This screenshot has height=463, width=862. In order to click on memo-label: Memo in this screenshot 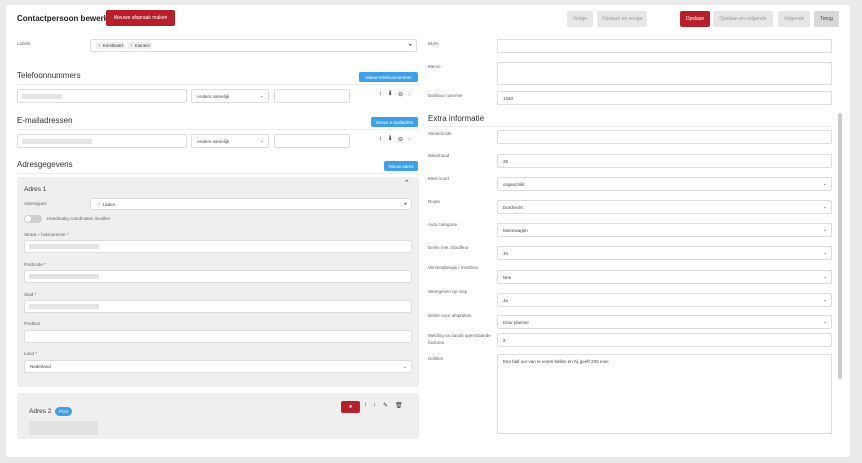, I will do `click(434, 66)`.